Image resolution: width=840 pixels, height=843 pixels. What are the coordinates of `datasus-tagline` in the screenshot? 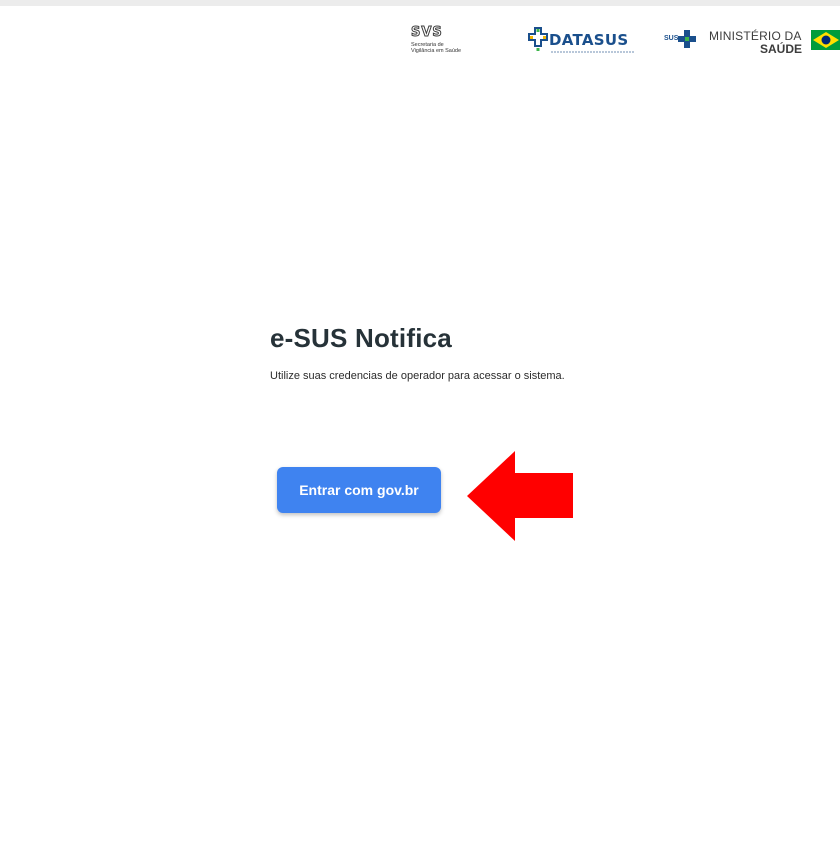 It's located at (593, 52).